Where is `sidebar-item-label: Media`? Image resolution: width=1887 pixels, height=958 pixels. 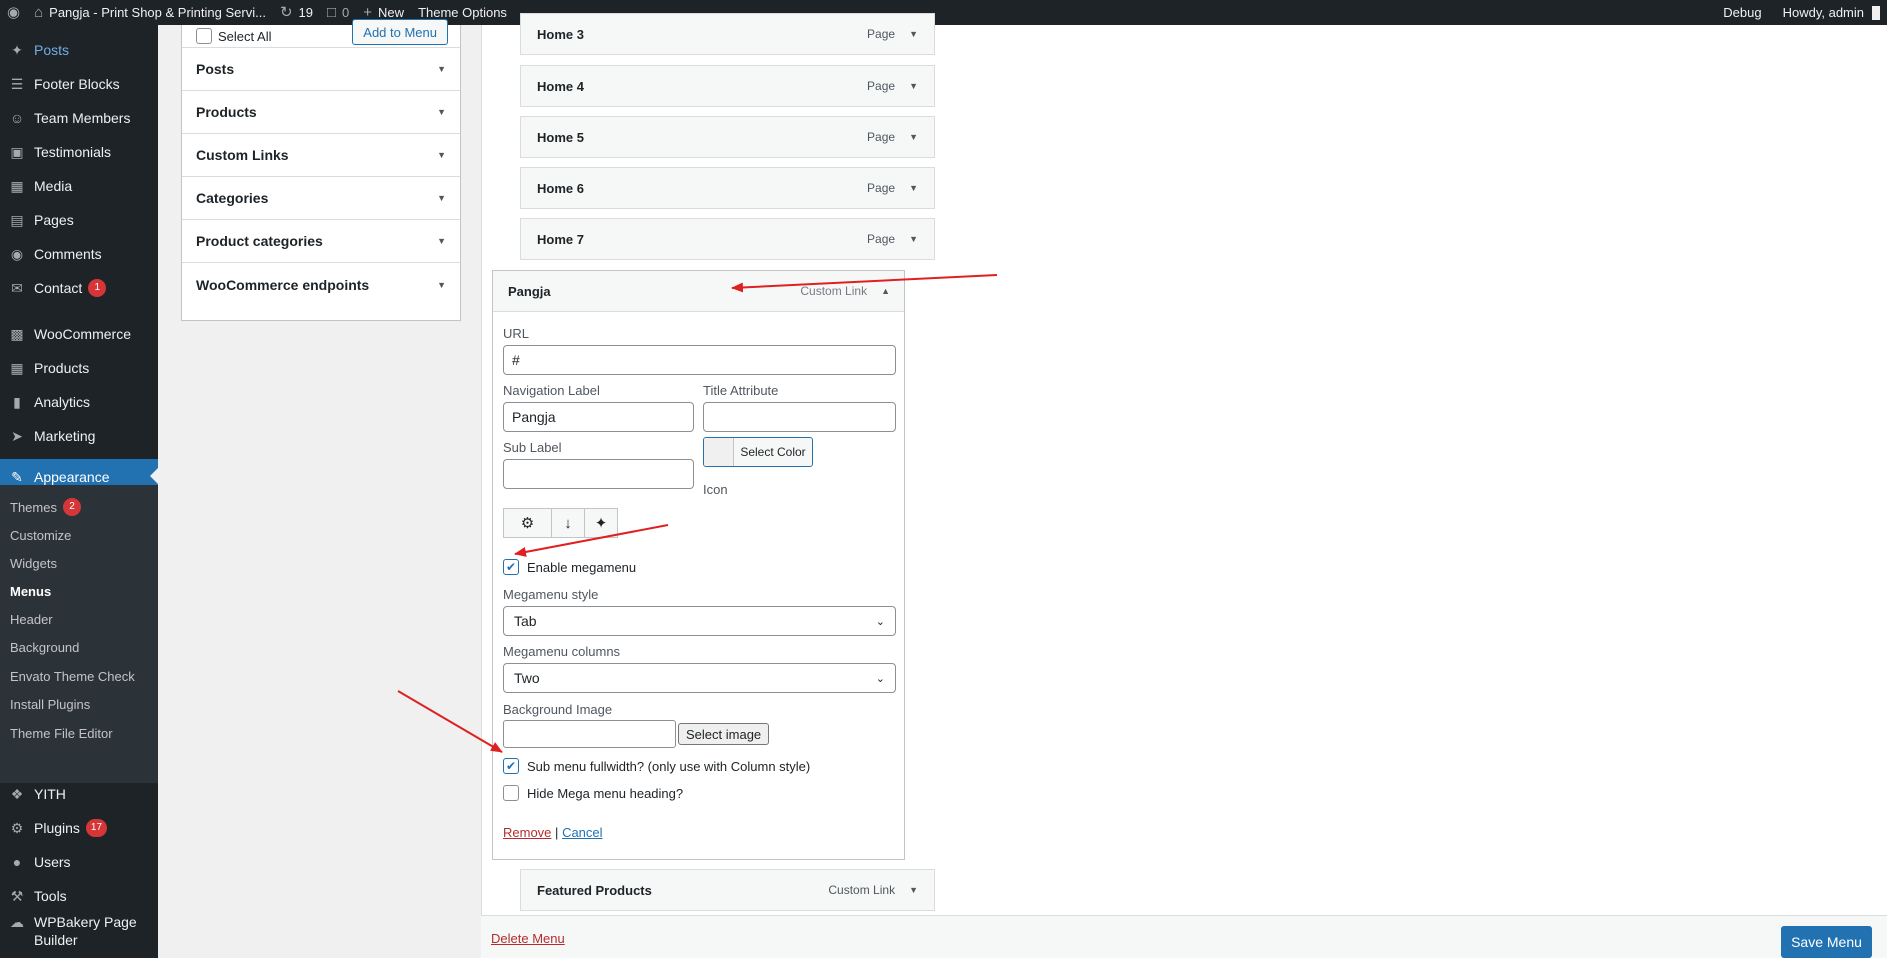 sidebar-item-label: Media is located at coordinates (53, 186).